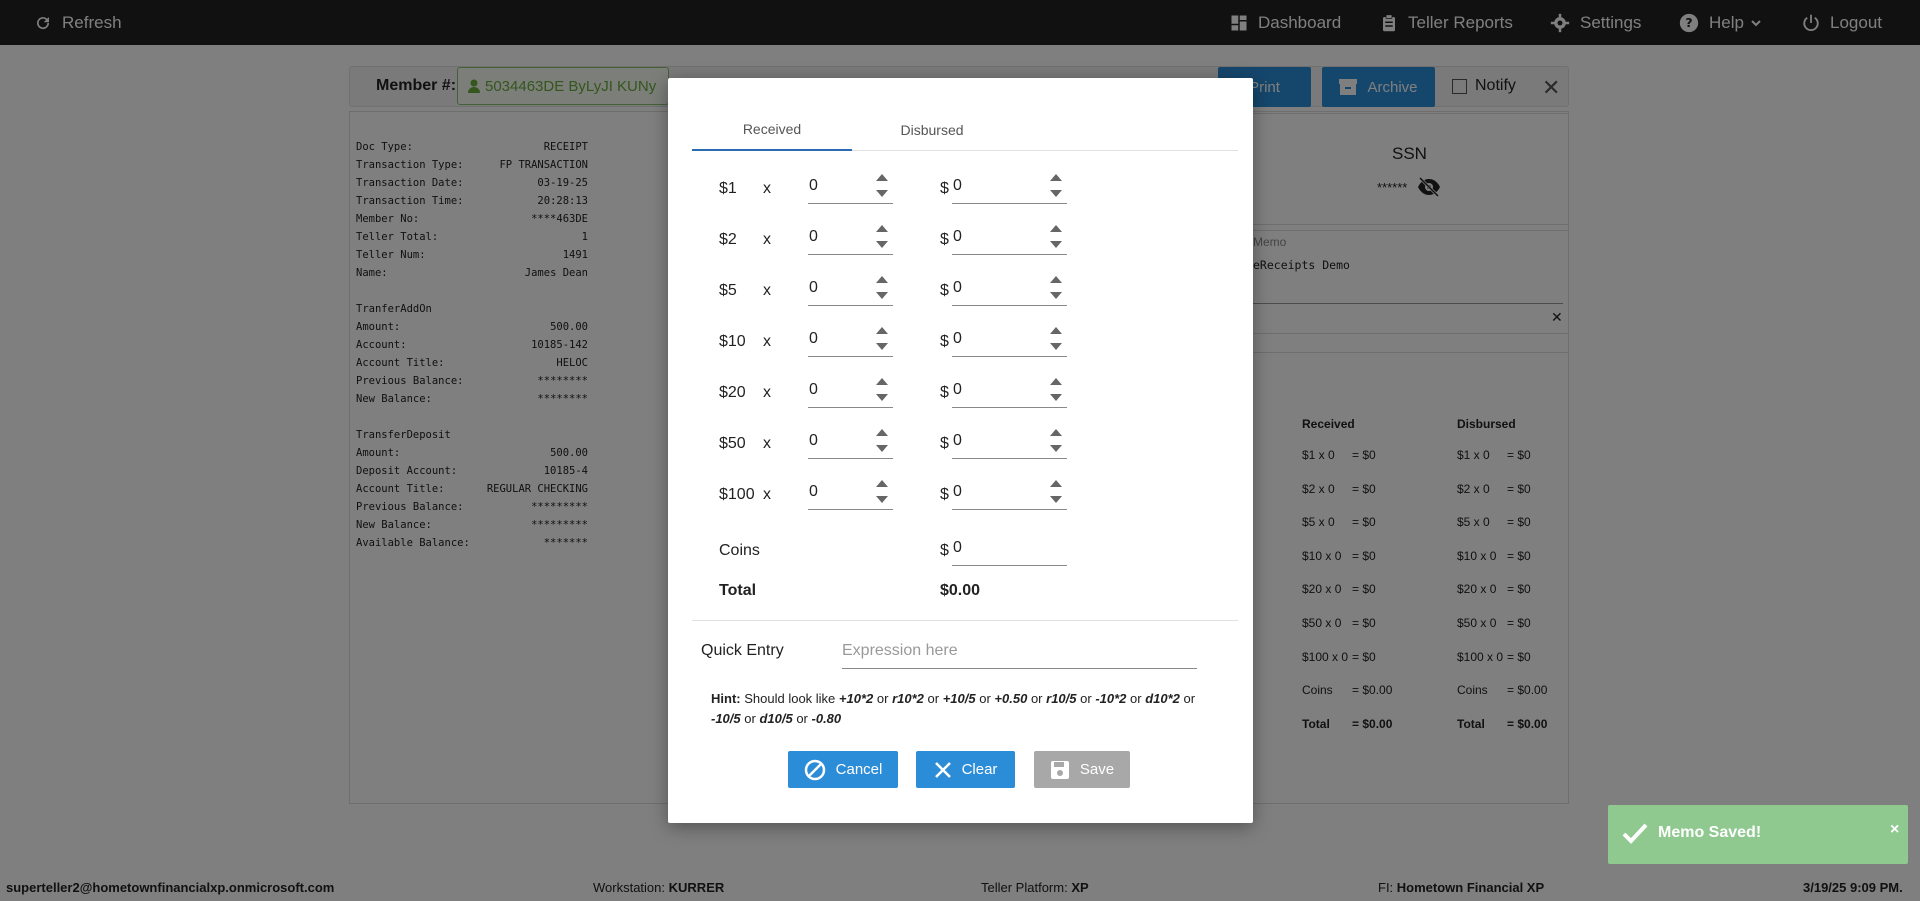 The width and height of the screenshot is (1920, 901). What do you see at coordinates (1061, 698) in the screenshot?
I see `hint-example: r10/5` at bounding box center [1061, 698].